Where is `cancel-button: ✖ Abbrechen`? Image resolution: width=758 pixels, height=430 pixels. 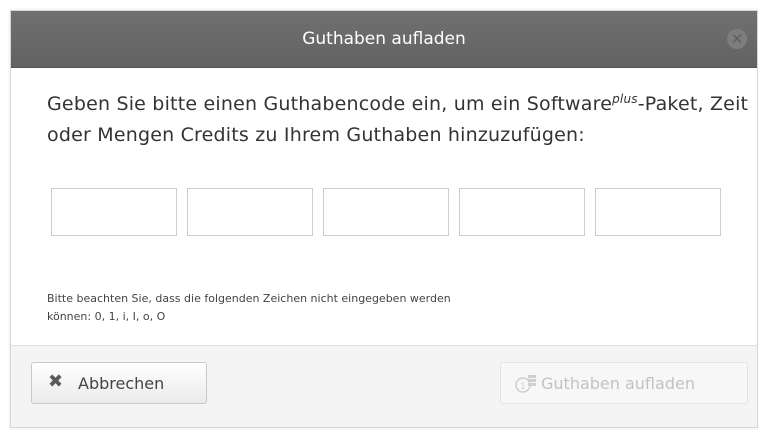 cancel-button: ✖ Abbrechen is located at coordinates (119, 383).